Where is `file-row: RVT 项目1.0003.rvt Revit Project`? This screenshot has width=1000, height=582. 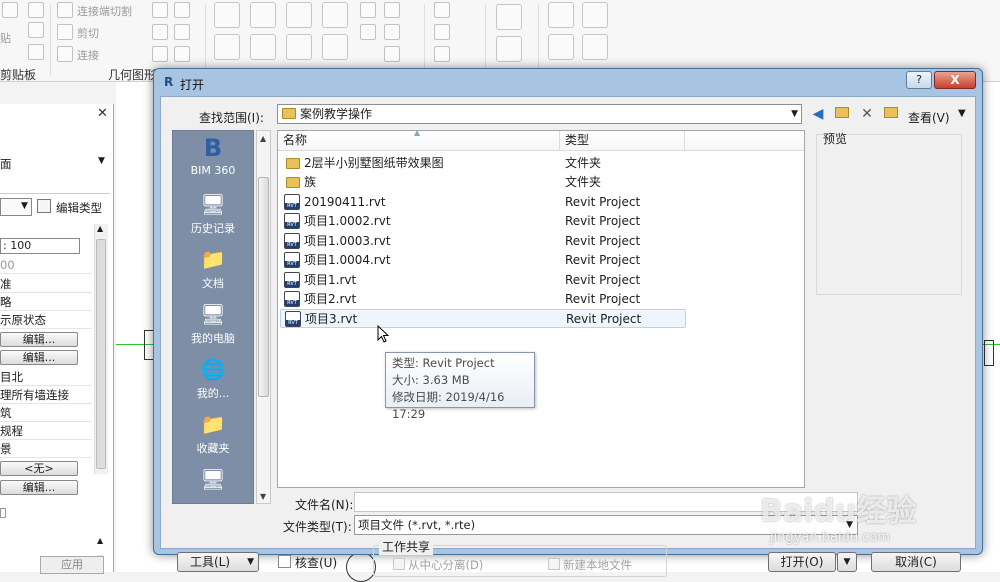 file-row: RVT 项目1.0003.rvt Revit Project is located at coordinates (483, 241).